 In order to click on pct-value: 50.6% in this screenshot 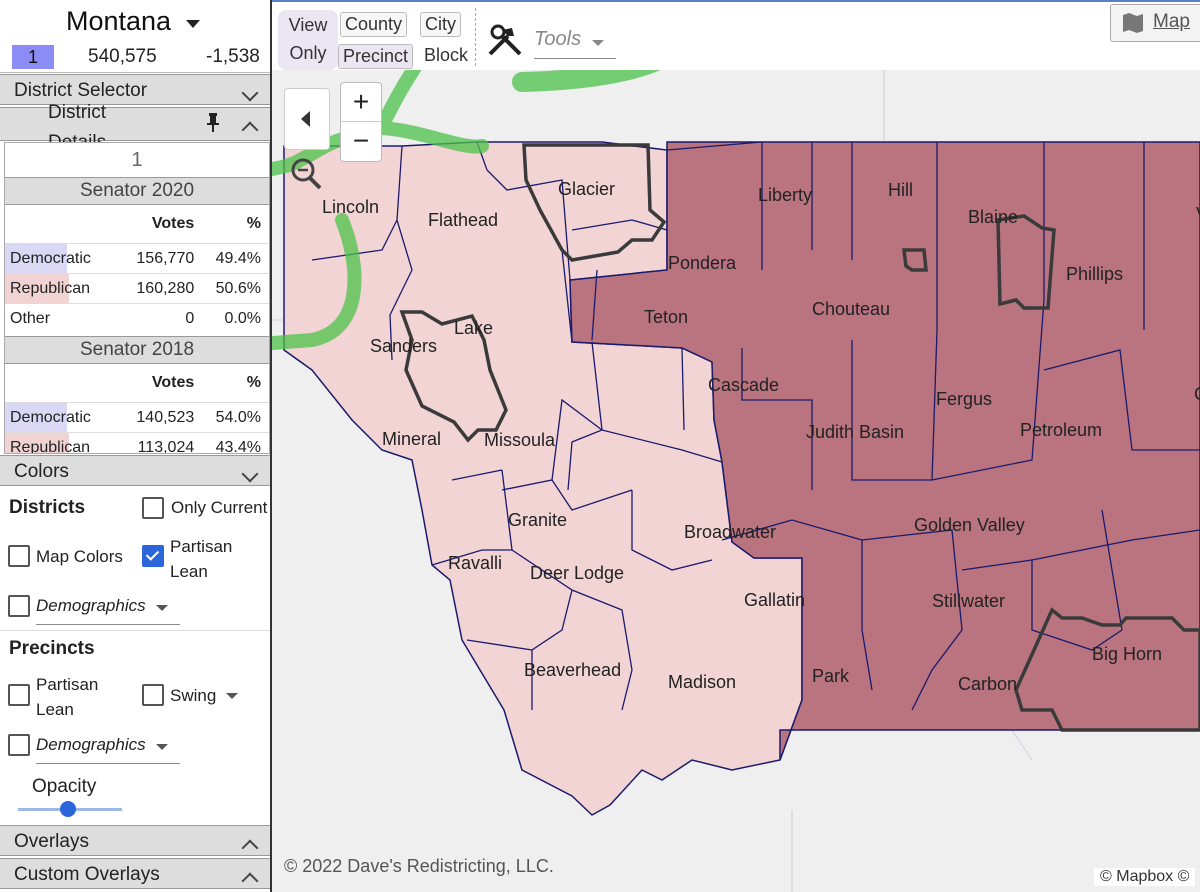, I will do `click(235, 288)`.